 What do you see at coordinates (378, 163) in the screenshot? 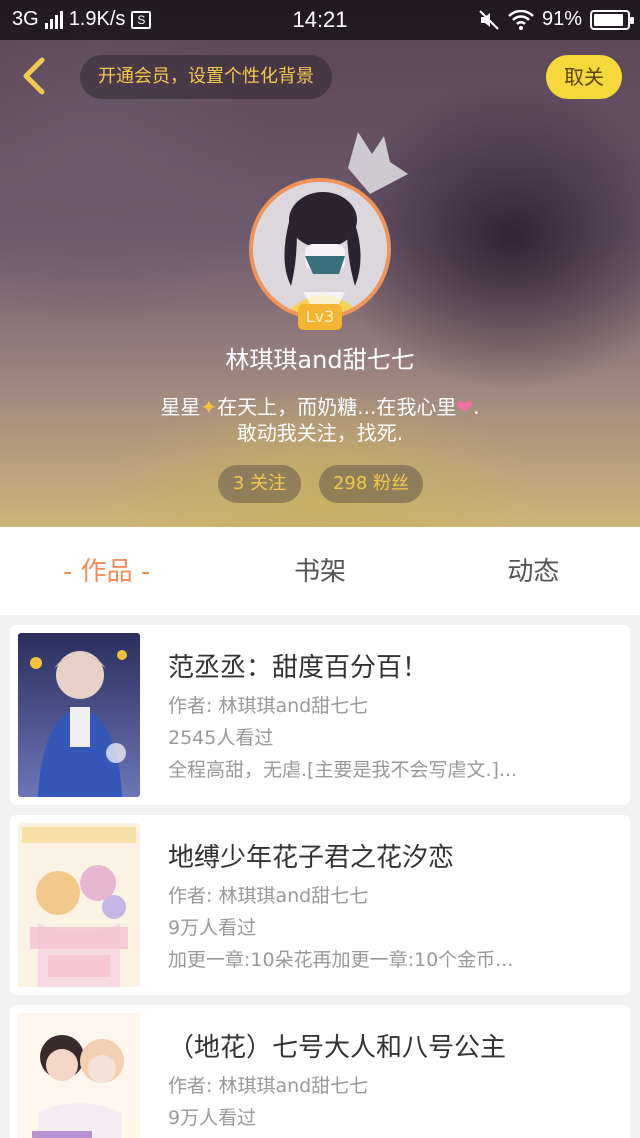
I see `crown-icon` at bounding box center [378, 163].